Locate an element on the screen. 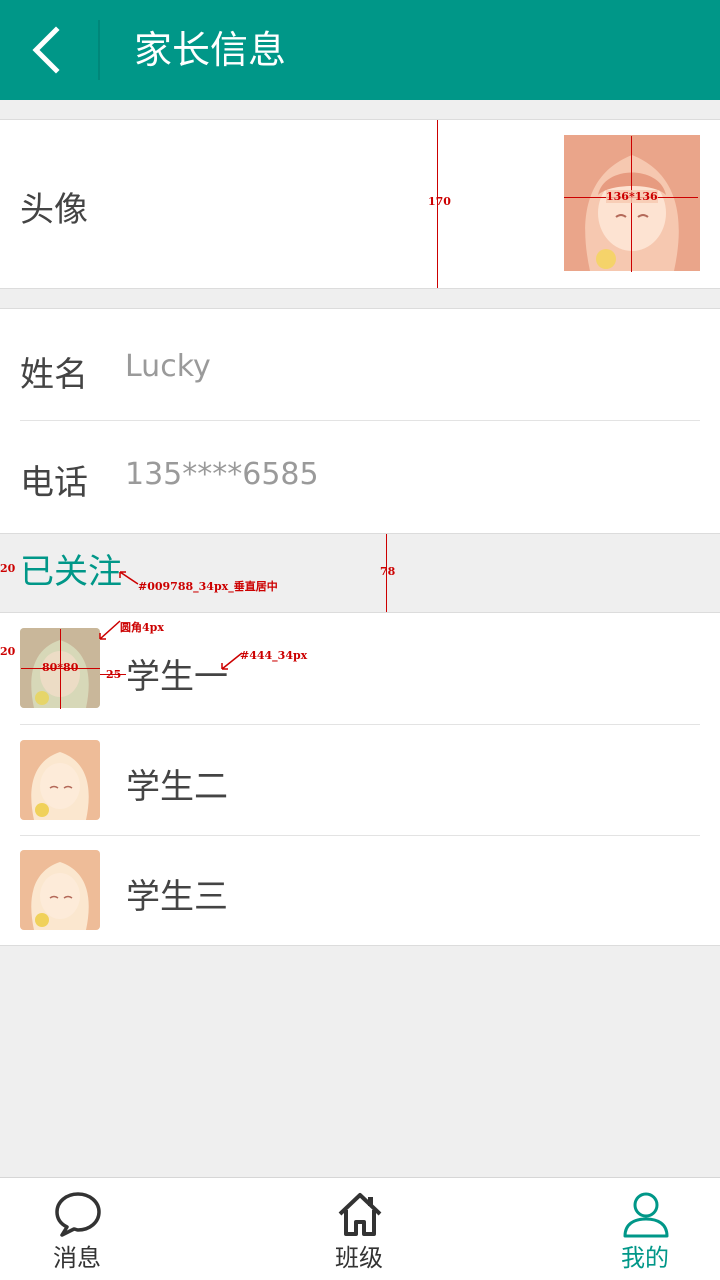 This screenshot has height=1280, width=720. person-icon is located at coordinates (646, 1215).